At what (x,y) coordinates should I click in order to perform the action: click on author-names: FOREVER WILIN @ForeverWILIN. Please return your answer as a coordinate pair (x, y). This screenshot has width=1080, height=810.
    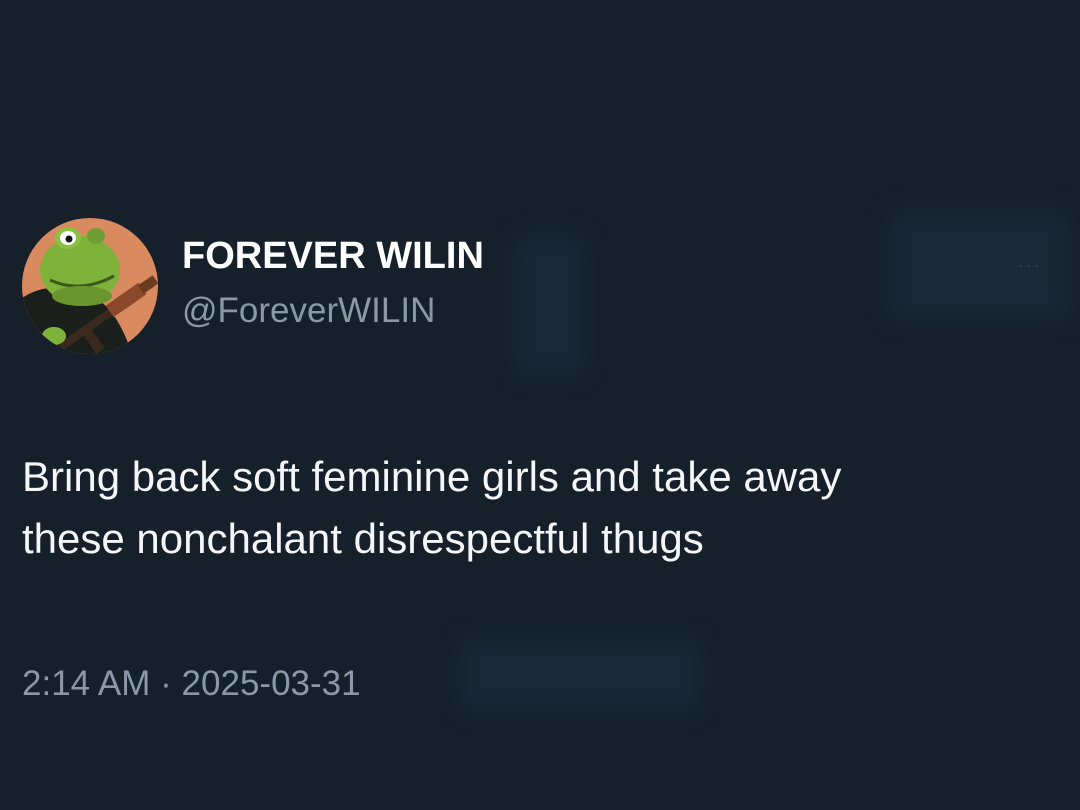
    Looking at the image, I should click on (333, 284).